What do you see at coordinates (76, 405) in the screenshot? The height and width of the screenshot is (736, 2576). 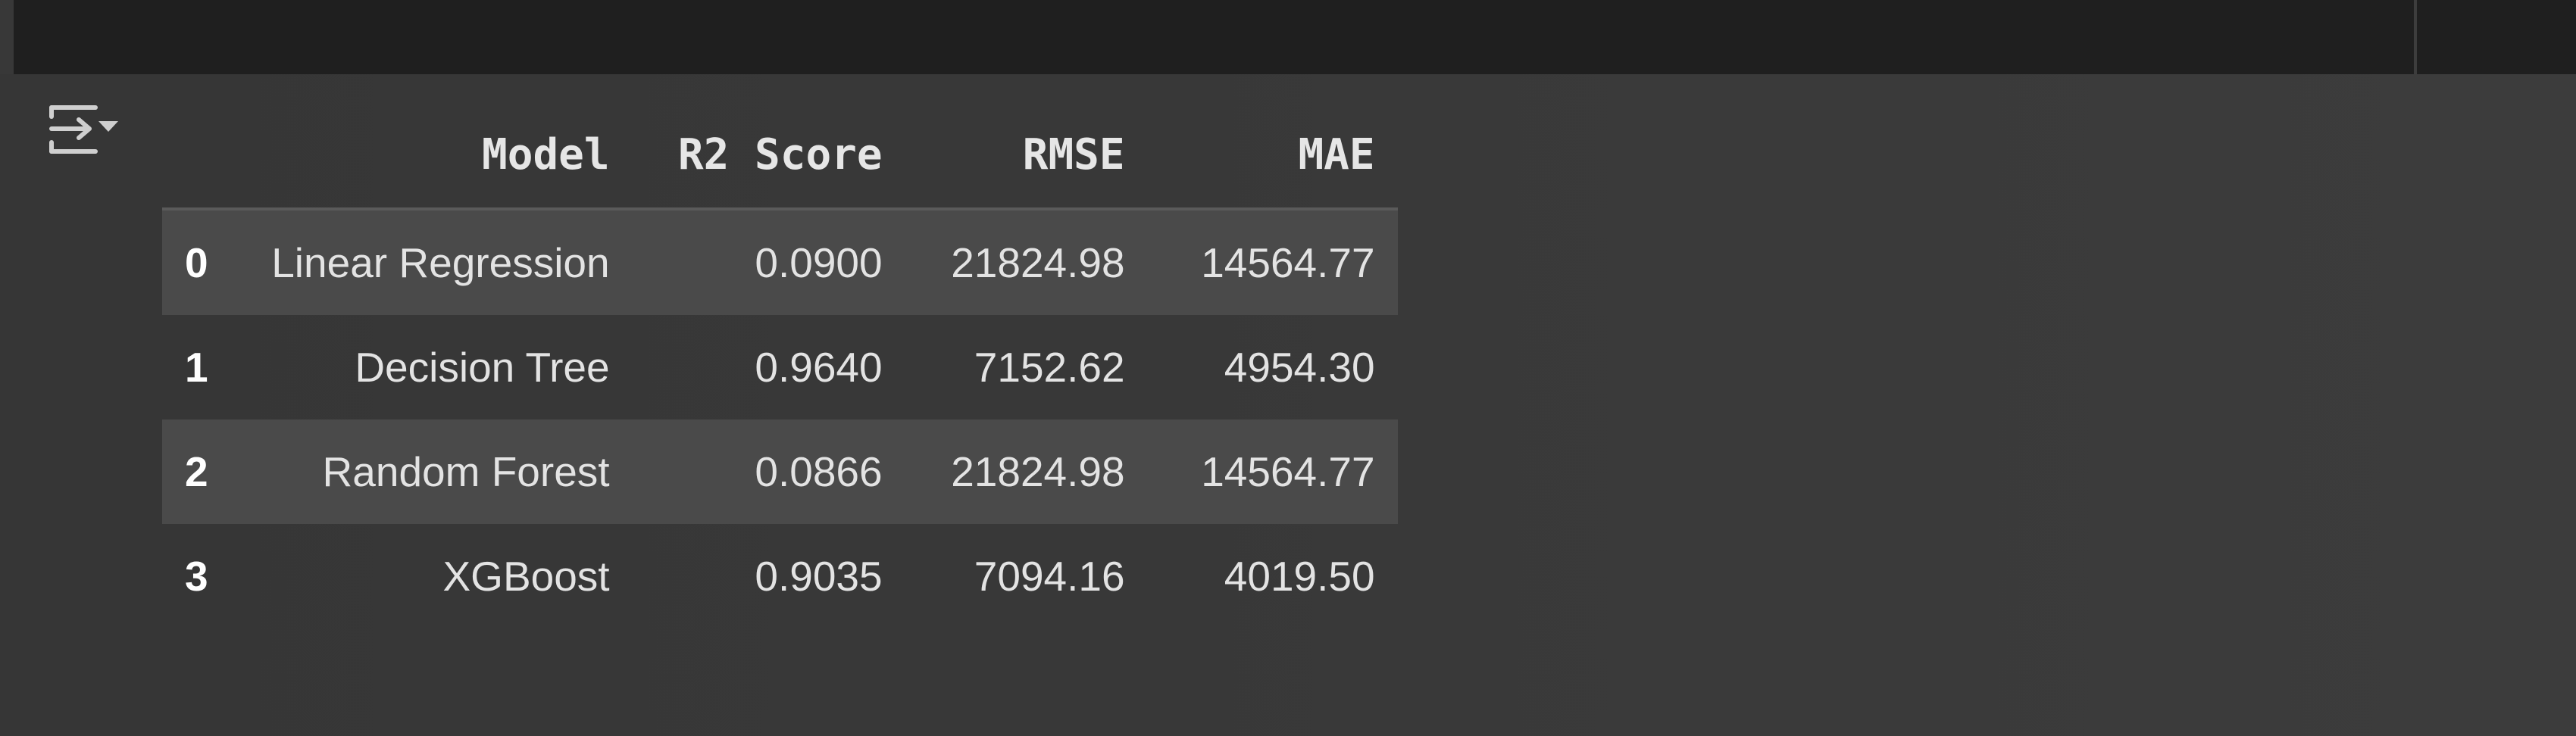 I see `output-gutter` at bounding box center [76, 405].